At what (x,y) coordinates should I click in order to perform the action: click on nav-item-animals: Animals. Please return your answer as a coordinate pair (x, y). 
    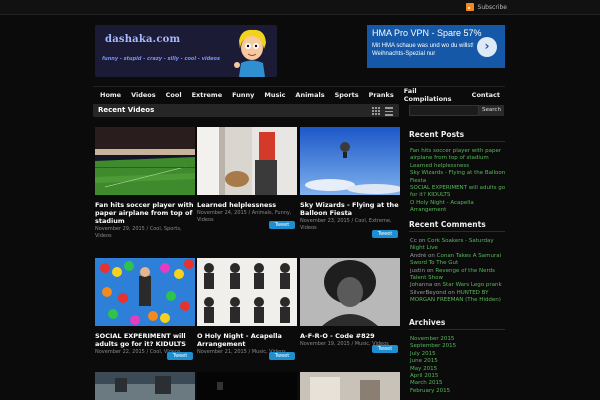
    Looking at the image, I should click on (309, 95).